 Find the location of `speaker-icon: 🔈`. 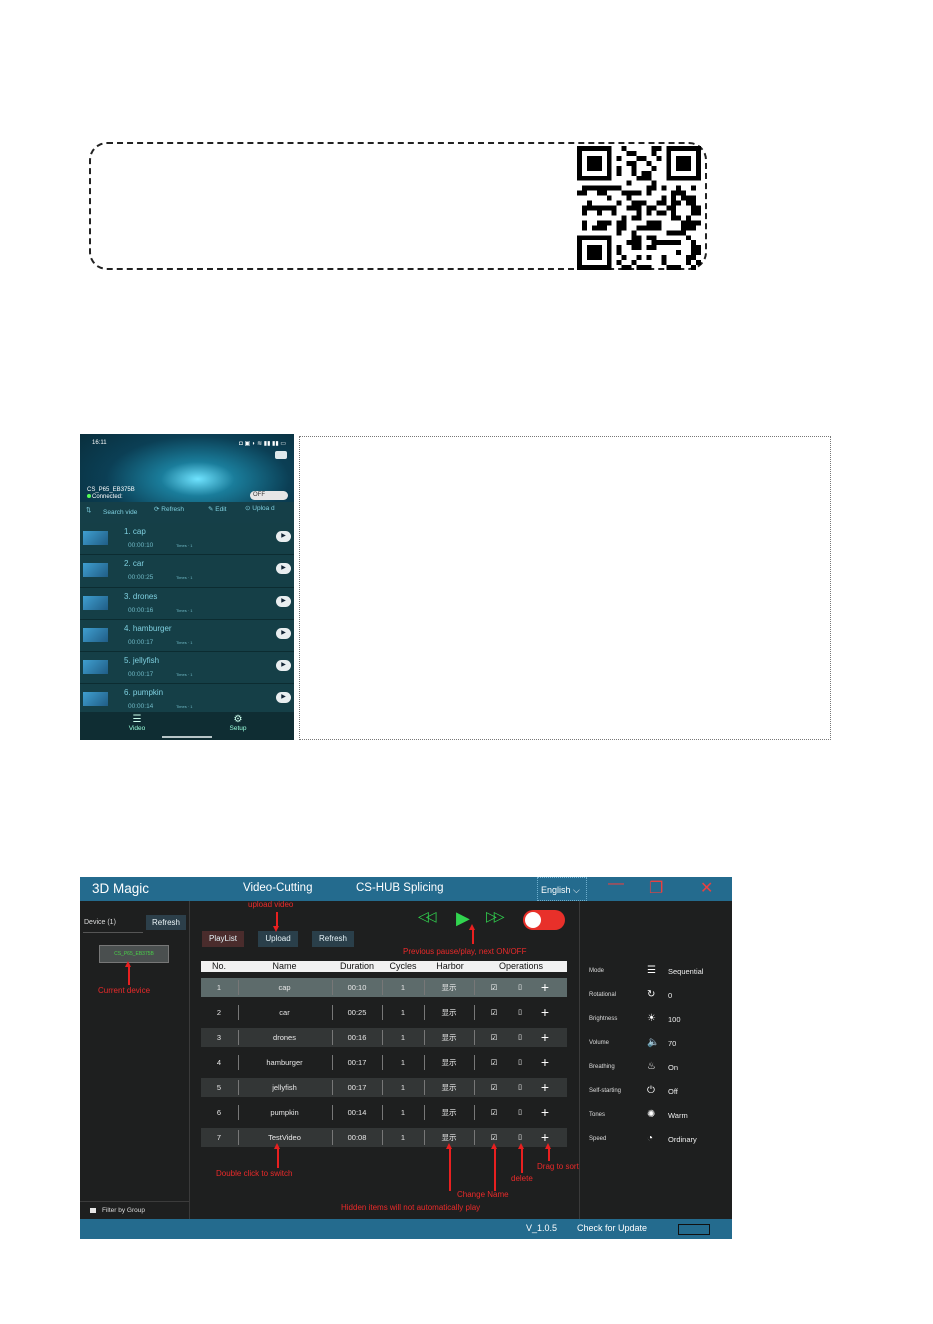

speaker-icon: 🔈 is located at coordinates (653, 1042).